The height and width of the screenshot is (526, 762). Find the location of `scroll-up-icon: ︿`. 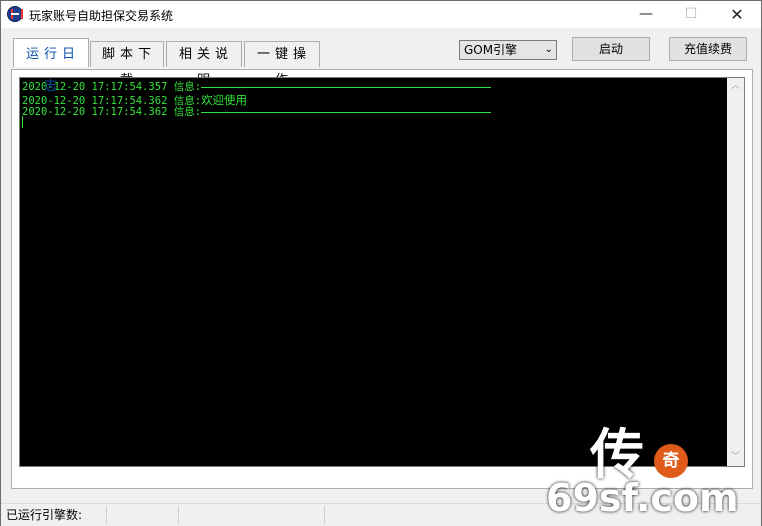

scroll-up-icon: ︿ is located at coordinates (735, 86).